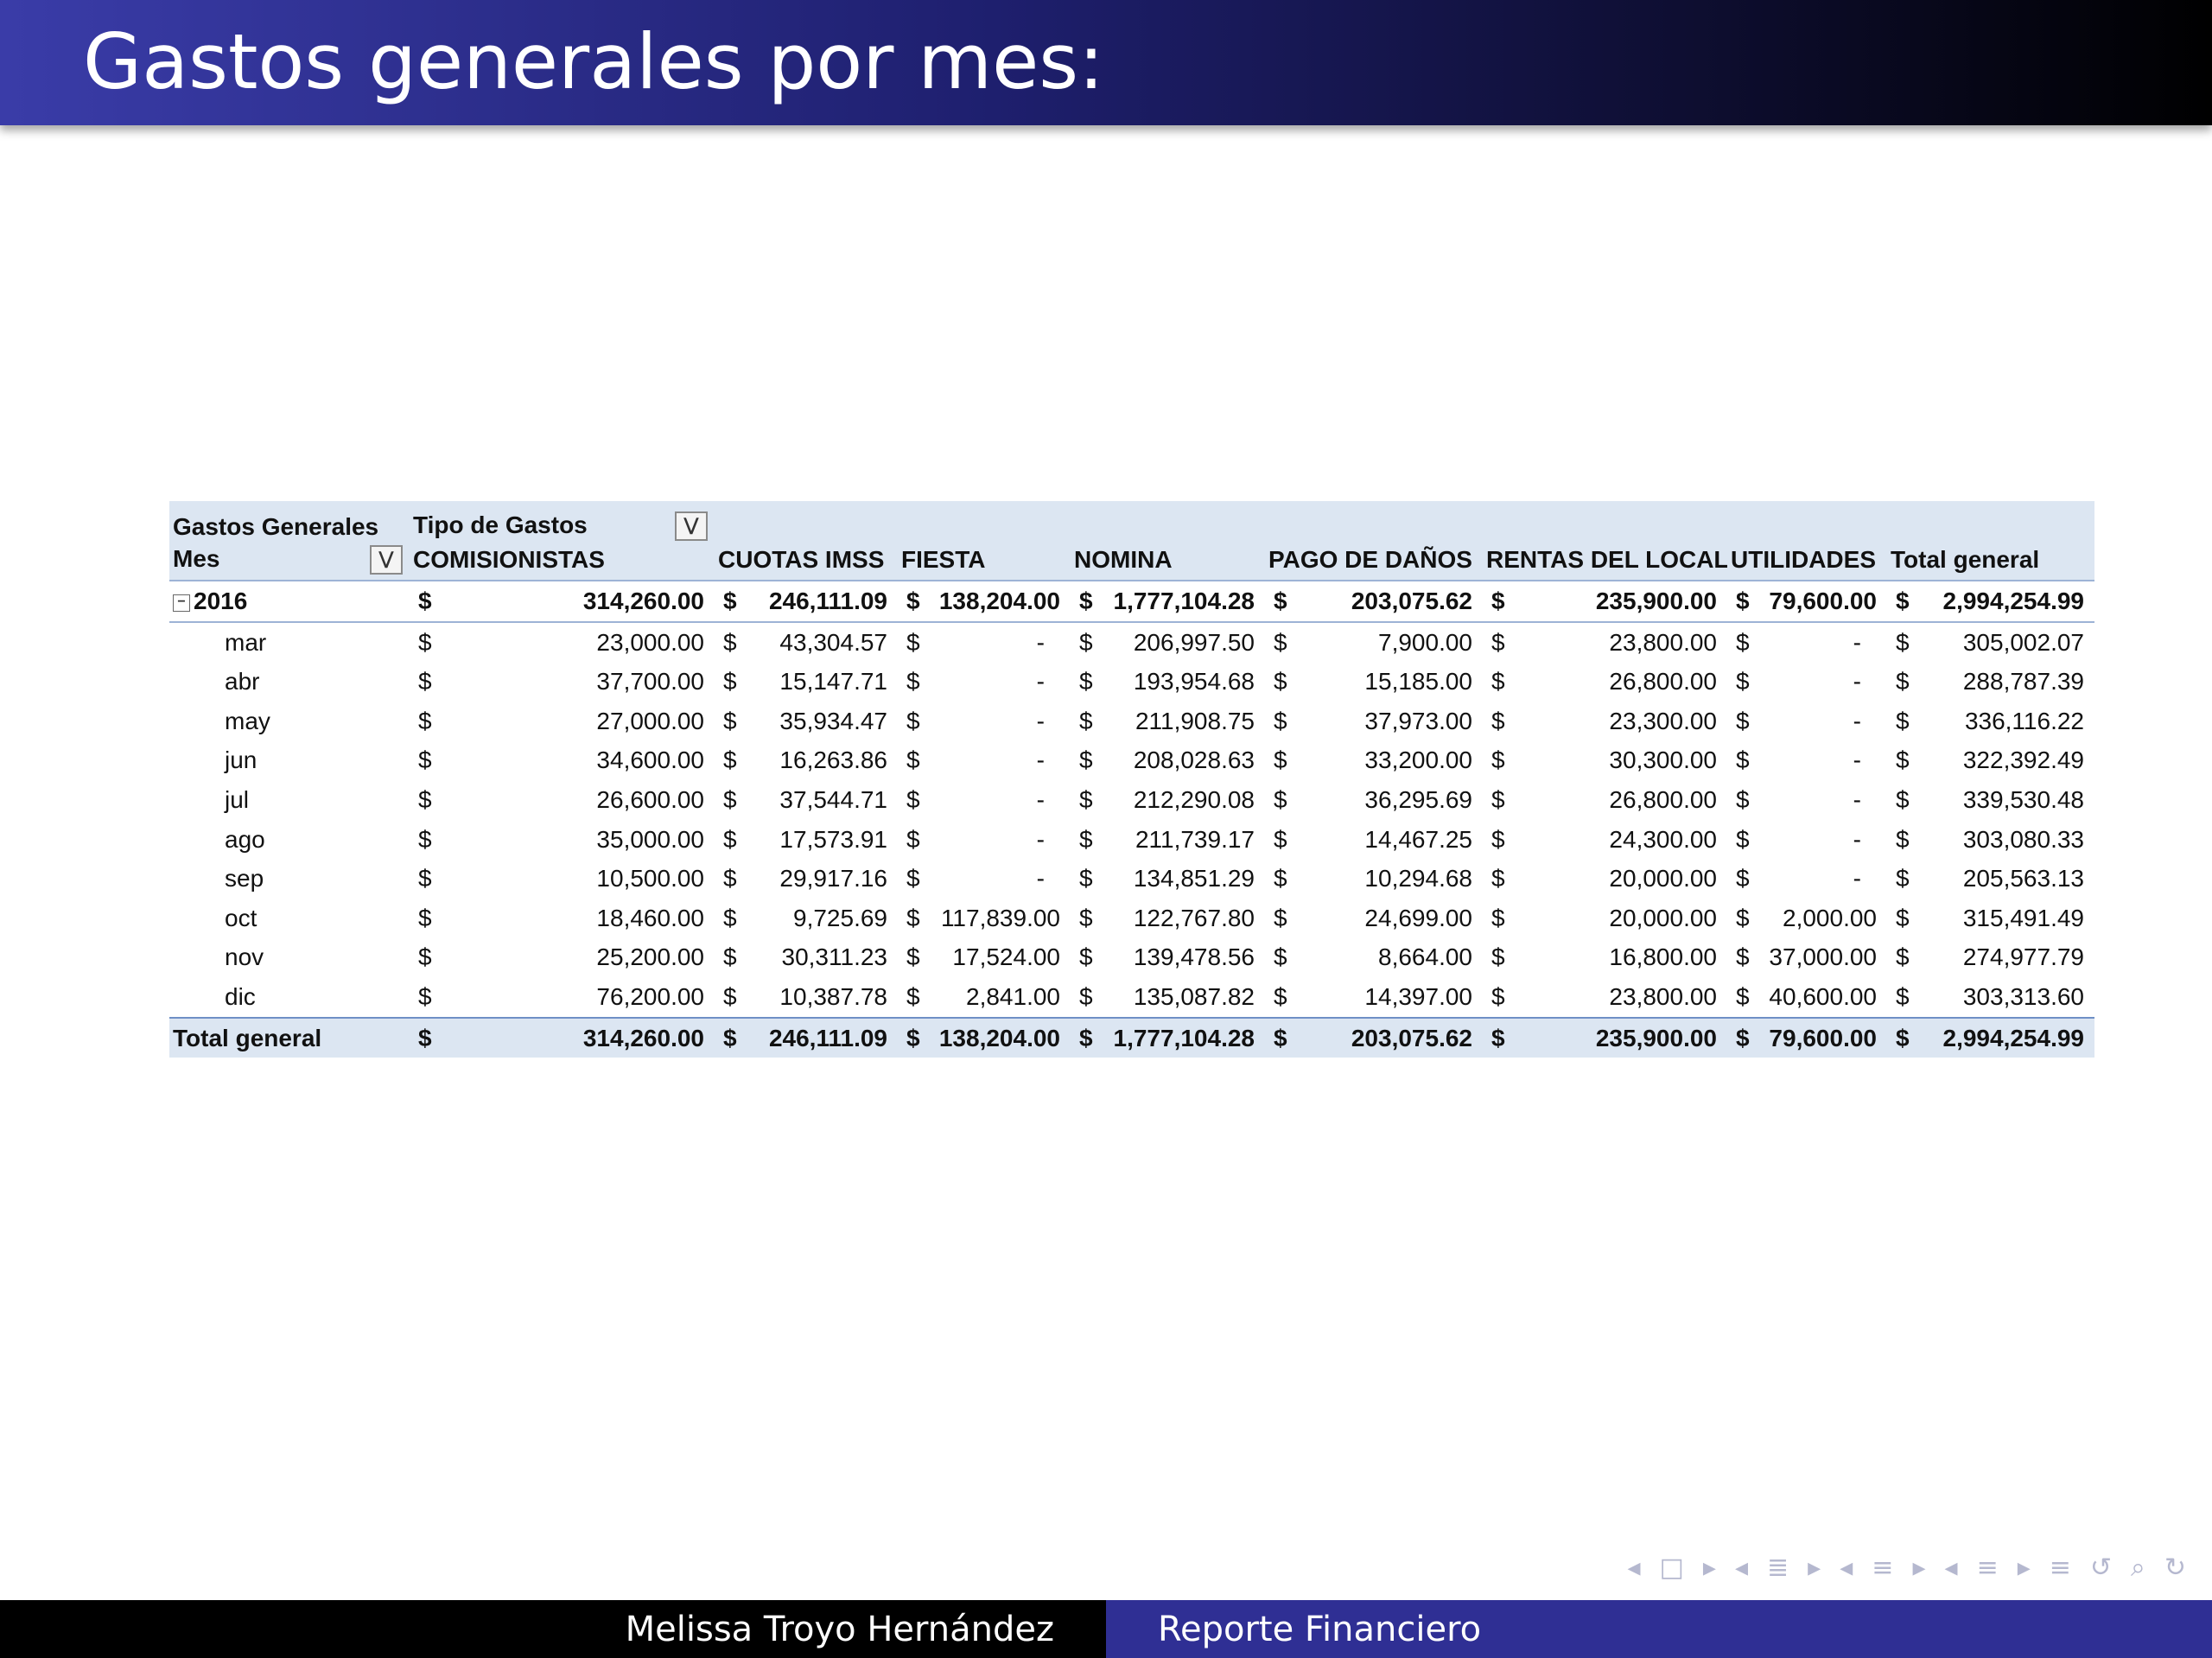 Image resolution: width=2212 pixels, height=1658 pixels. What do you see at coordinates (1194, 996) in the screenshot?
I see `amount: 135,087.82` at bounding box center [1194, 996].